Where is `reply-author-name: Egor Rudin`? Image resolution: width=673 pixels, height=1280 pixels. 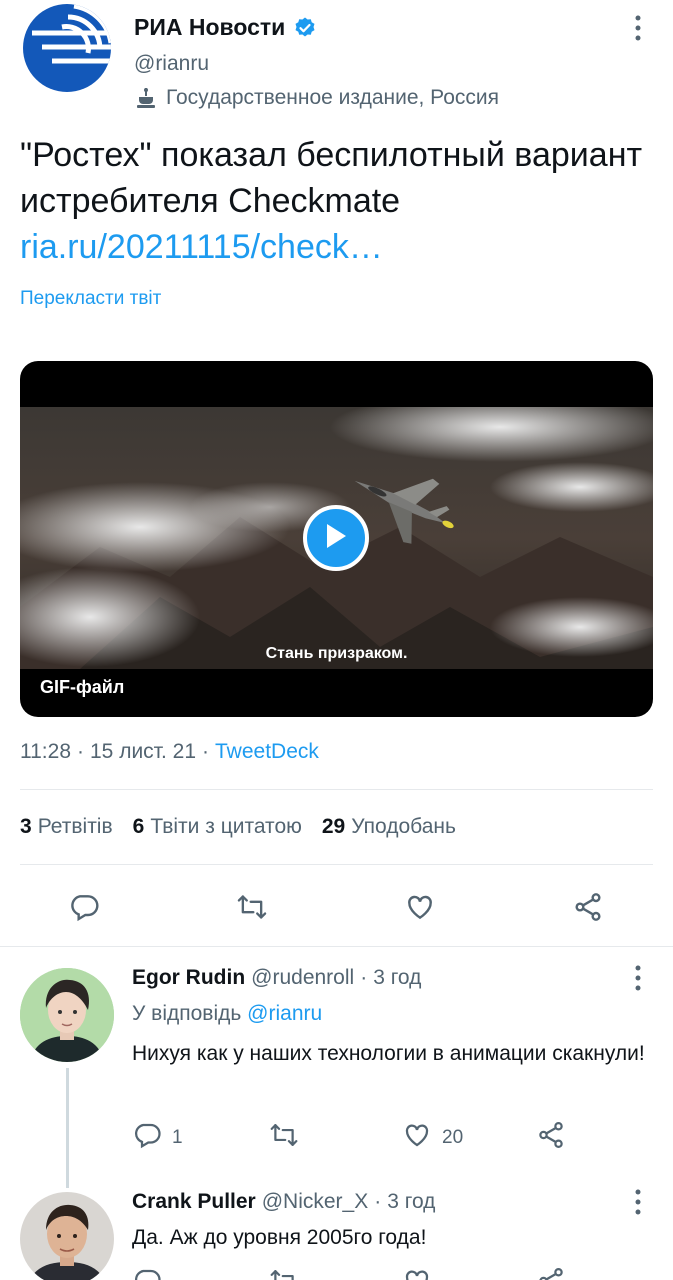 reply-author-name: Egor Rudin is located at coordinates (188, 978).